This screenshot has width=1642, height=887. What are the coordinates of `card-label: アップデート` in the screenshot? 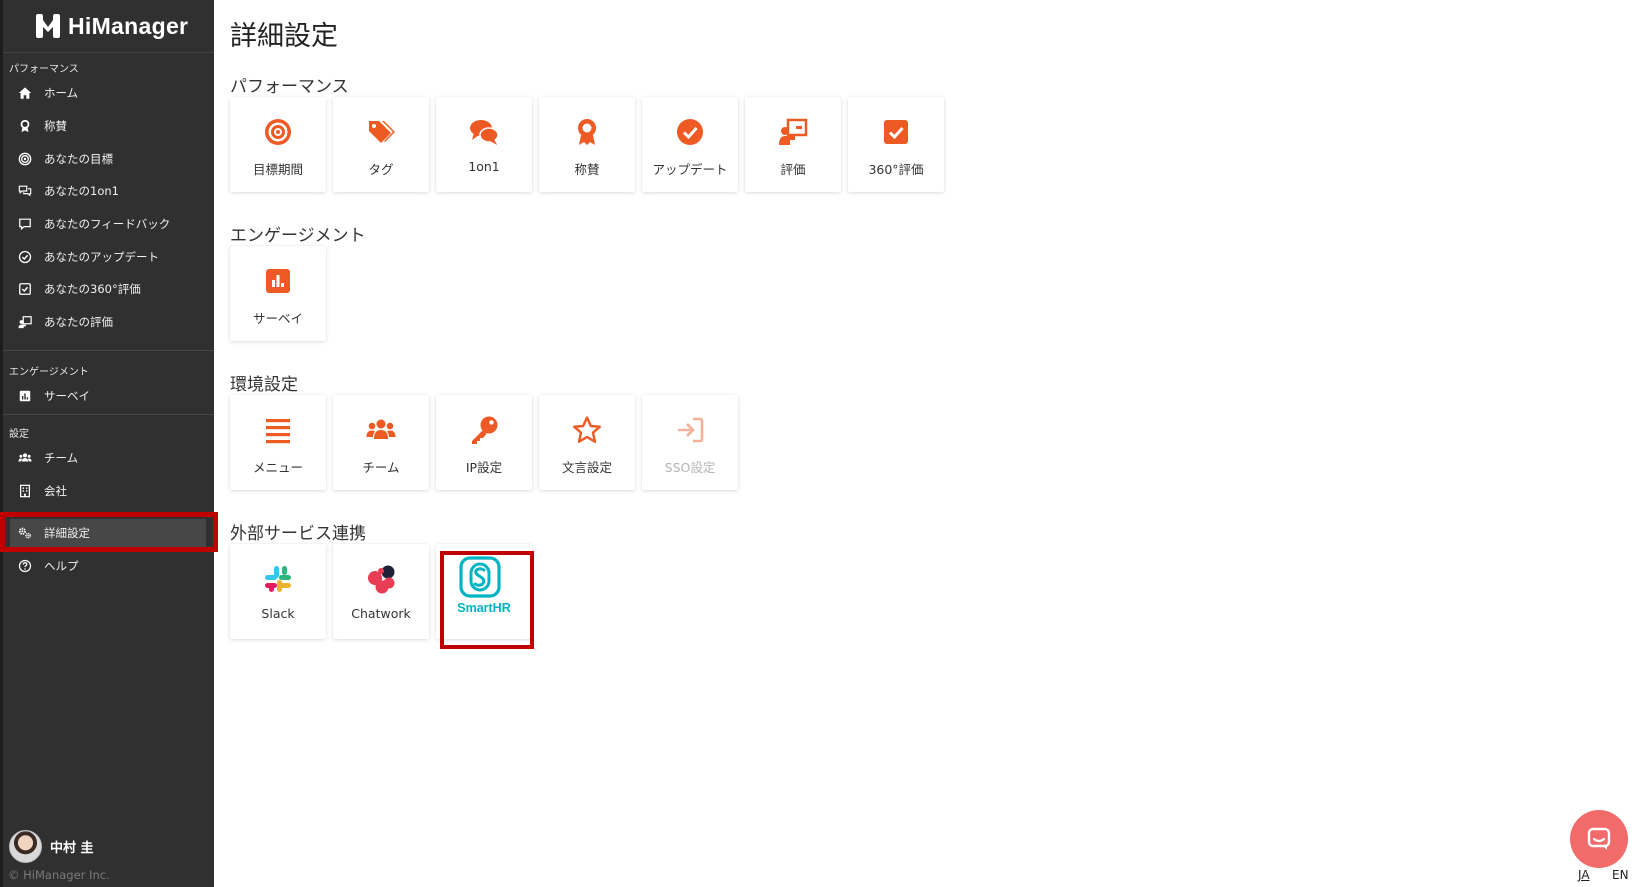 It's located at (690, 169).